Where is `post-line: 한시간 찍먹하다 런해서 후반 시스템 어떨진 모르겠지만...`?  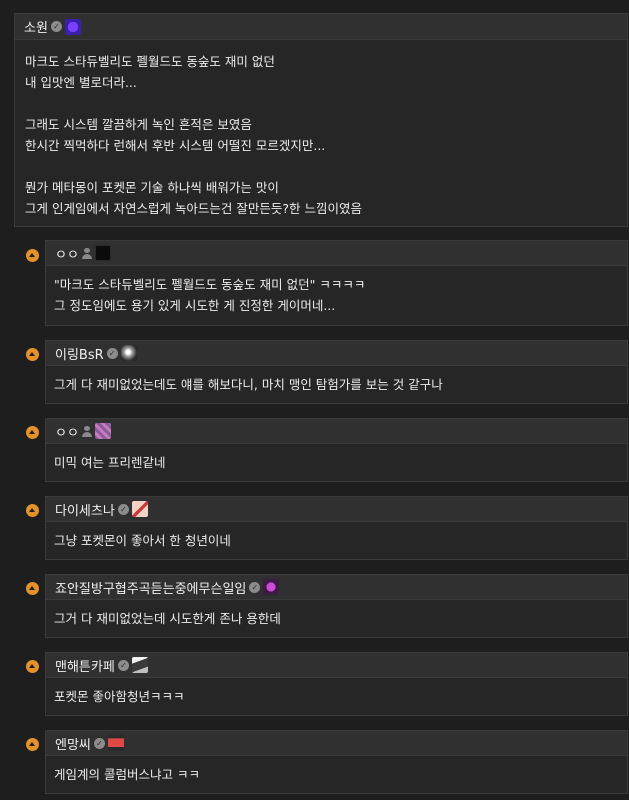
post-line: 한시간 찍먹하다 런해서 후반 시스템 어떨진 모르겠지만... is located at coordinates (175, 145).